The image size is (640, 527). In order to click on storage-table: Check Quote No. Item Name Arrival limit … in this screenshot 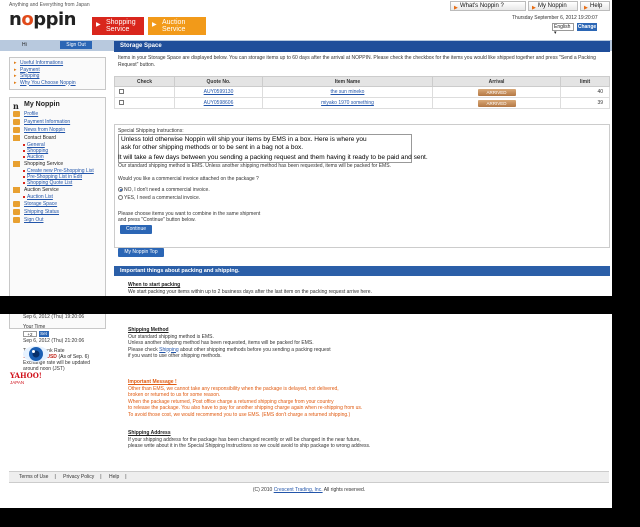, I will do `click(362, 92)`.